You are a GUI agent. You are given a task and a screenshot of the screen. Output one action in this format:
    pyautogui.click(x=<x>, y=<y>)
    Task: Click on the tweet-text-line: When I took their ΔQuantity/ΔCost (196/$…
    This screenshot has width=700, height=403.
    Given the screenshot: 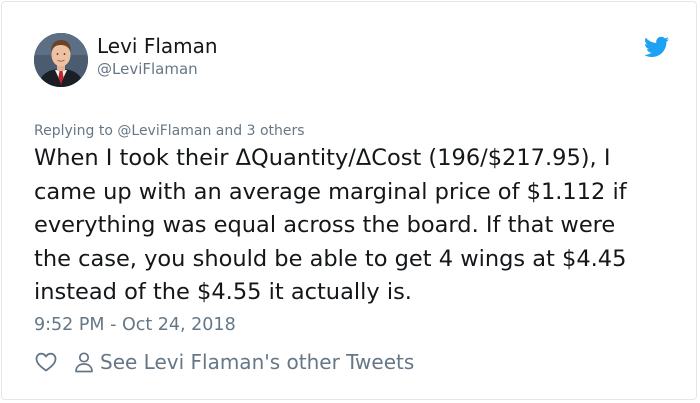 What is the action you would take?
    pyautogui.click(x=322, y=158)
    